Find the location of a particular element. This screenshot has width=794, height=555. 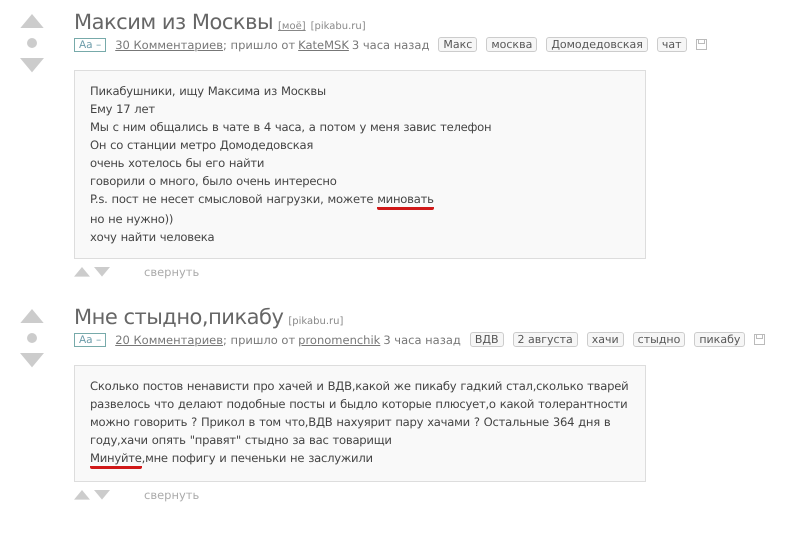

tag: 2 августа is located at coordinates (545, 339).